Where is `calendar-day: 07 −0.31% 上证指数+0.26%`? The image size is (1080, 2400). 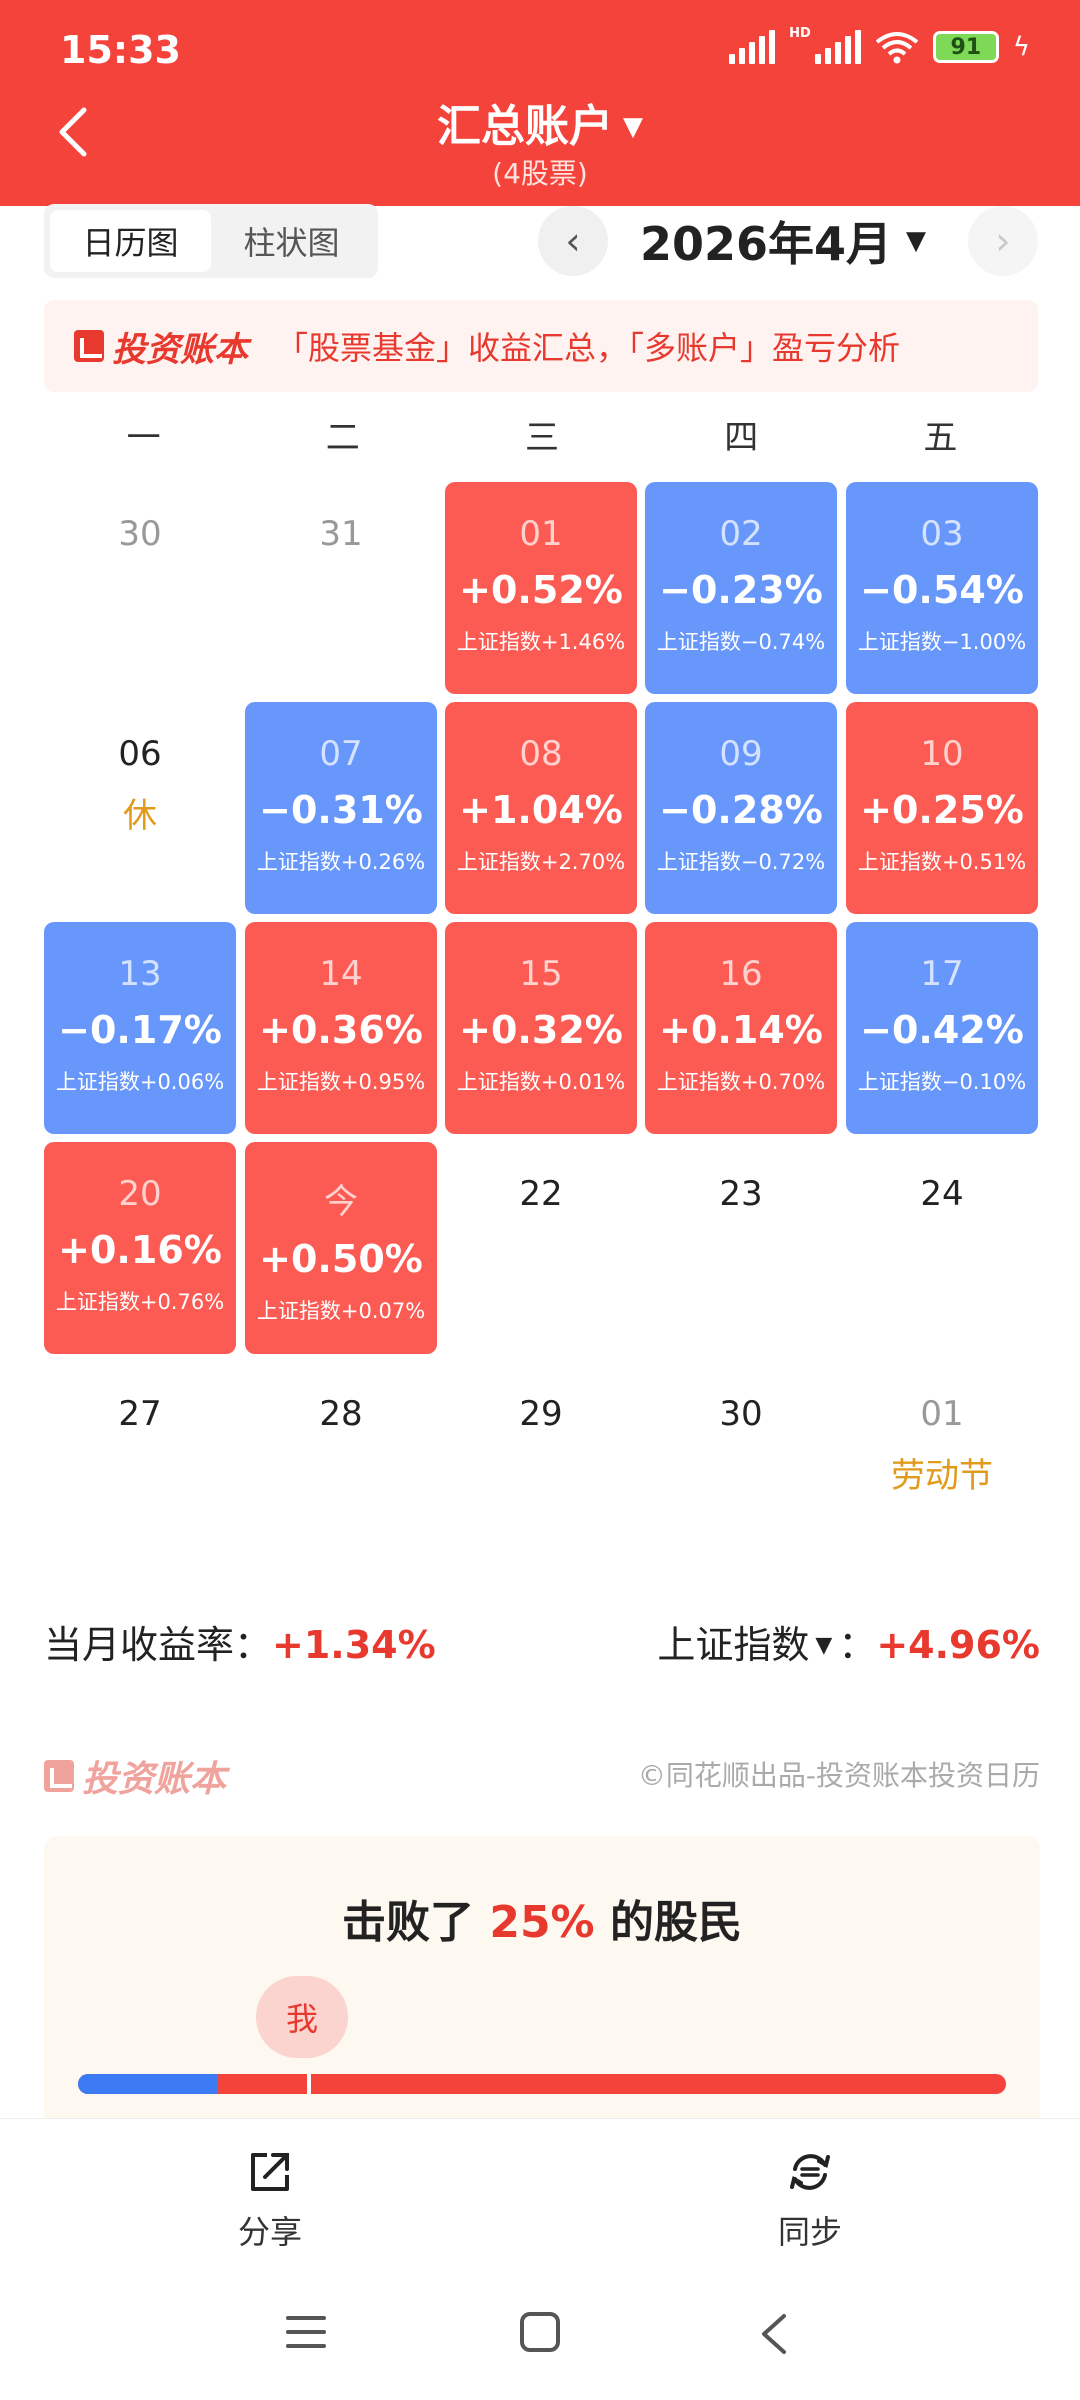 calendar-day: 07 −0.31% 上证指数+0.26% is located at coordinates (341, 808).